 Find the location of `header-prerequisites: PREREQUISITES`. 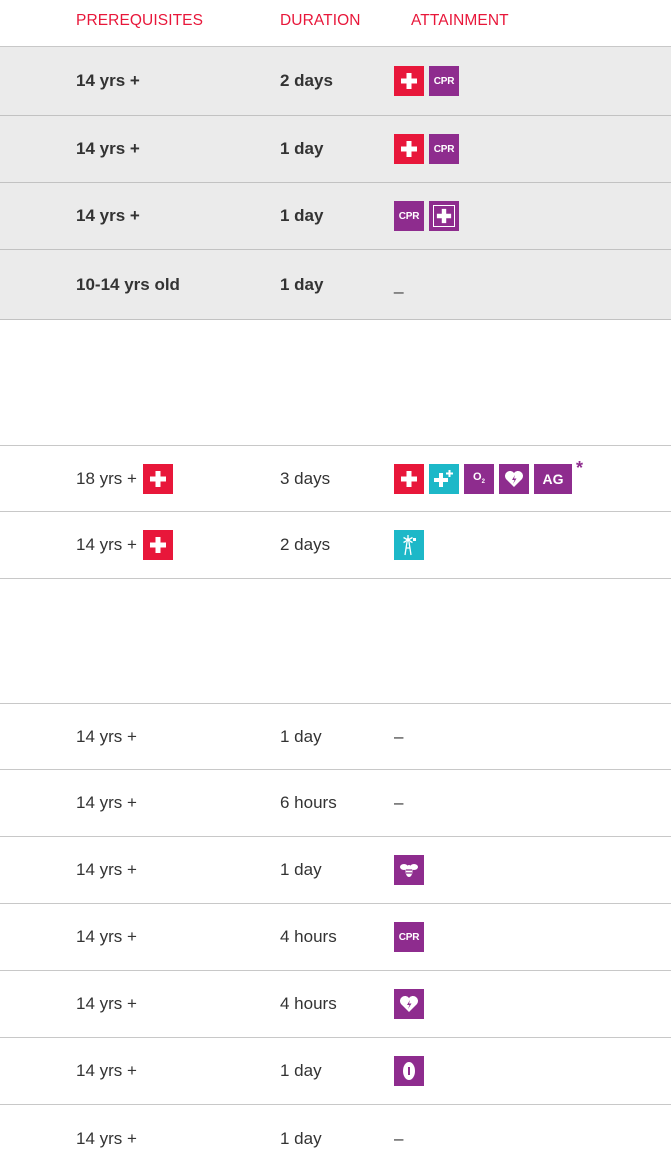

header-prerequisites: PREREQUISITES is located at coordinates (140, 20).